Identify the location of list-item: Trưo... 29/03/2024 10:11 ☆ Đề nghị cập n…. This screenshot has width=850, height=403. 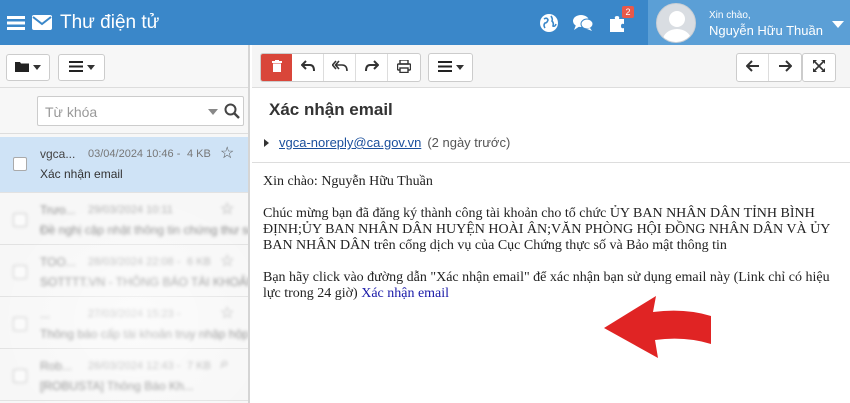
(124, 219).